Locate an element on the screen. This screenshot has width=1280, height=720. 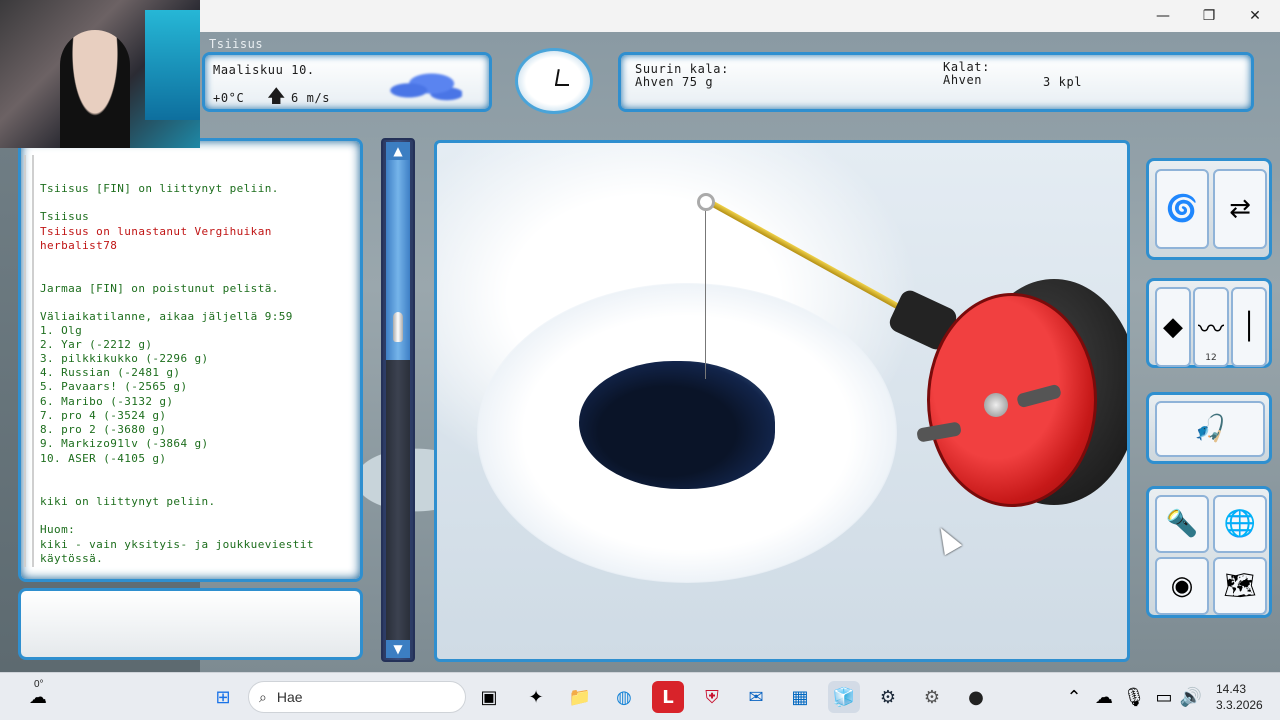
chat-message: 1. Olg is located at coordinates (61, 330).